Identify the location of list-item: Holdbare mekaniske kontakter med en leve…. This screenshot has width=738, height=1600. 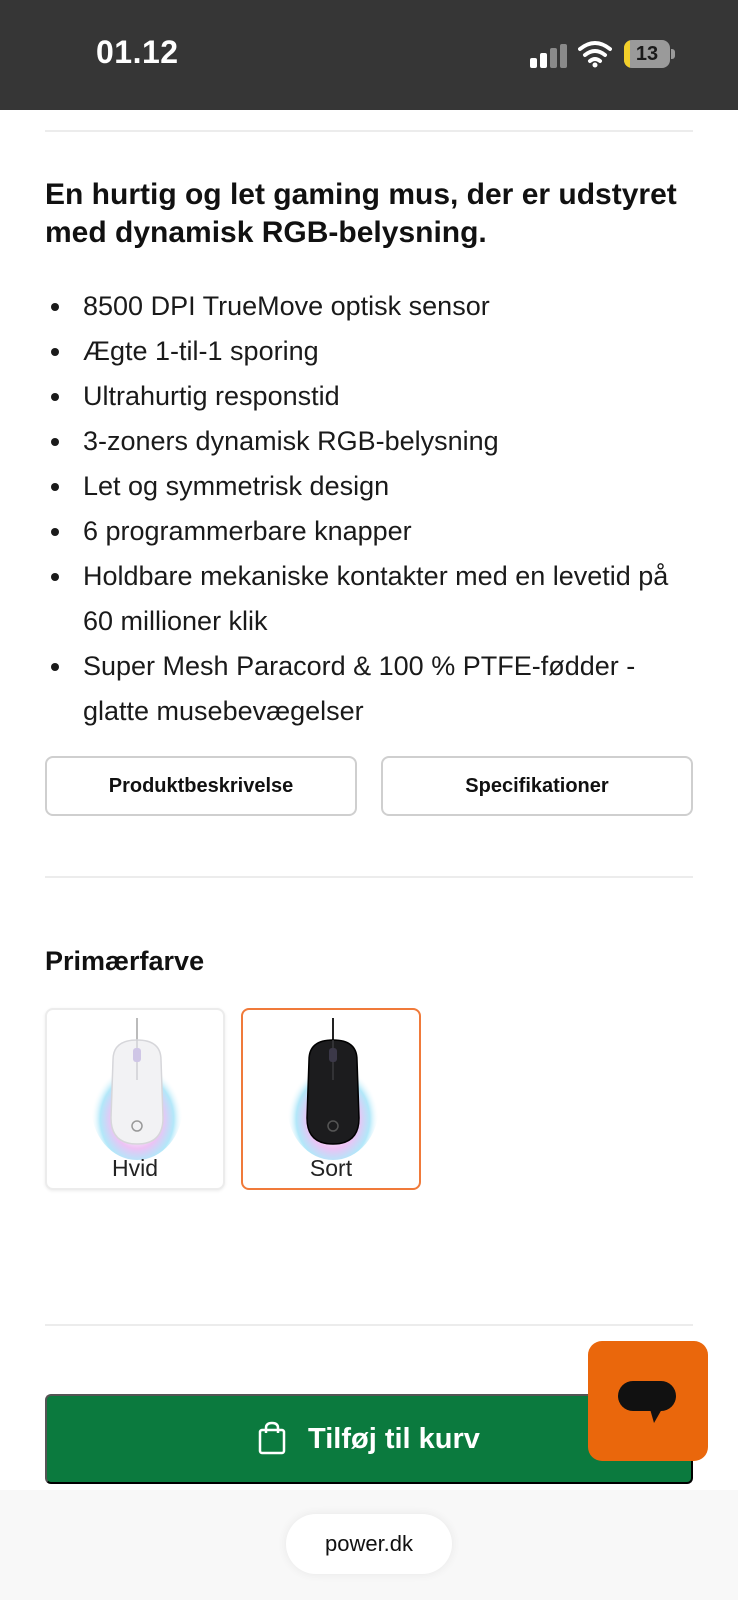
(370, 599).